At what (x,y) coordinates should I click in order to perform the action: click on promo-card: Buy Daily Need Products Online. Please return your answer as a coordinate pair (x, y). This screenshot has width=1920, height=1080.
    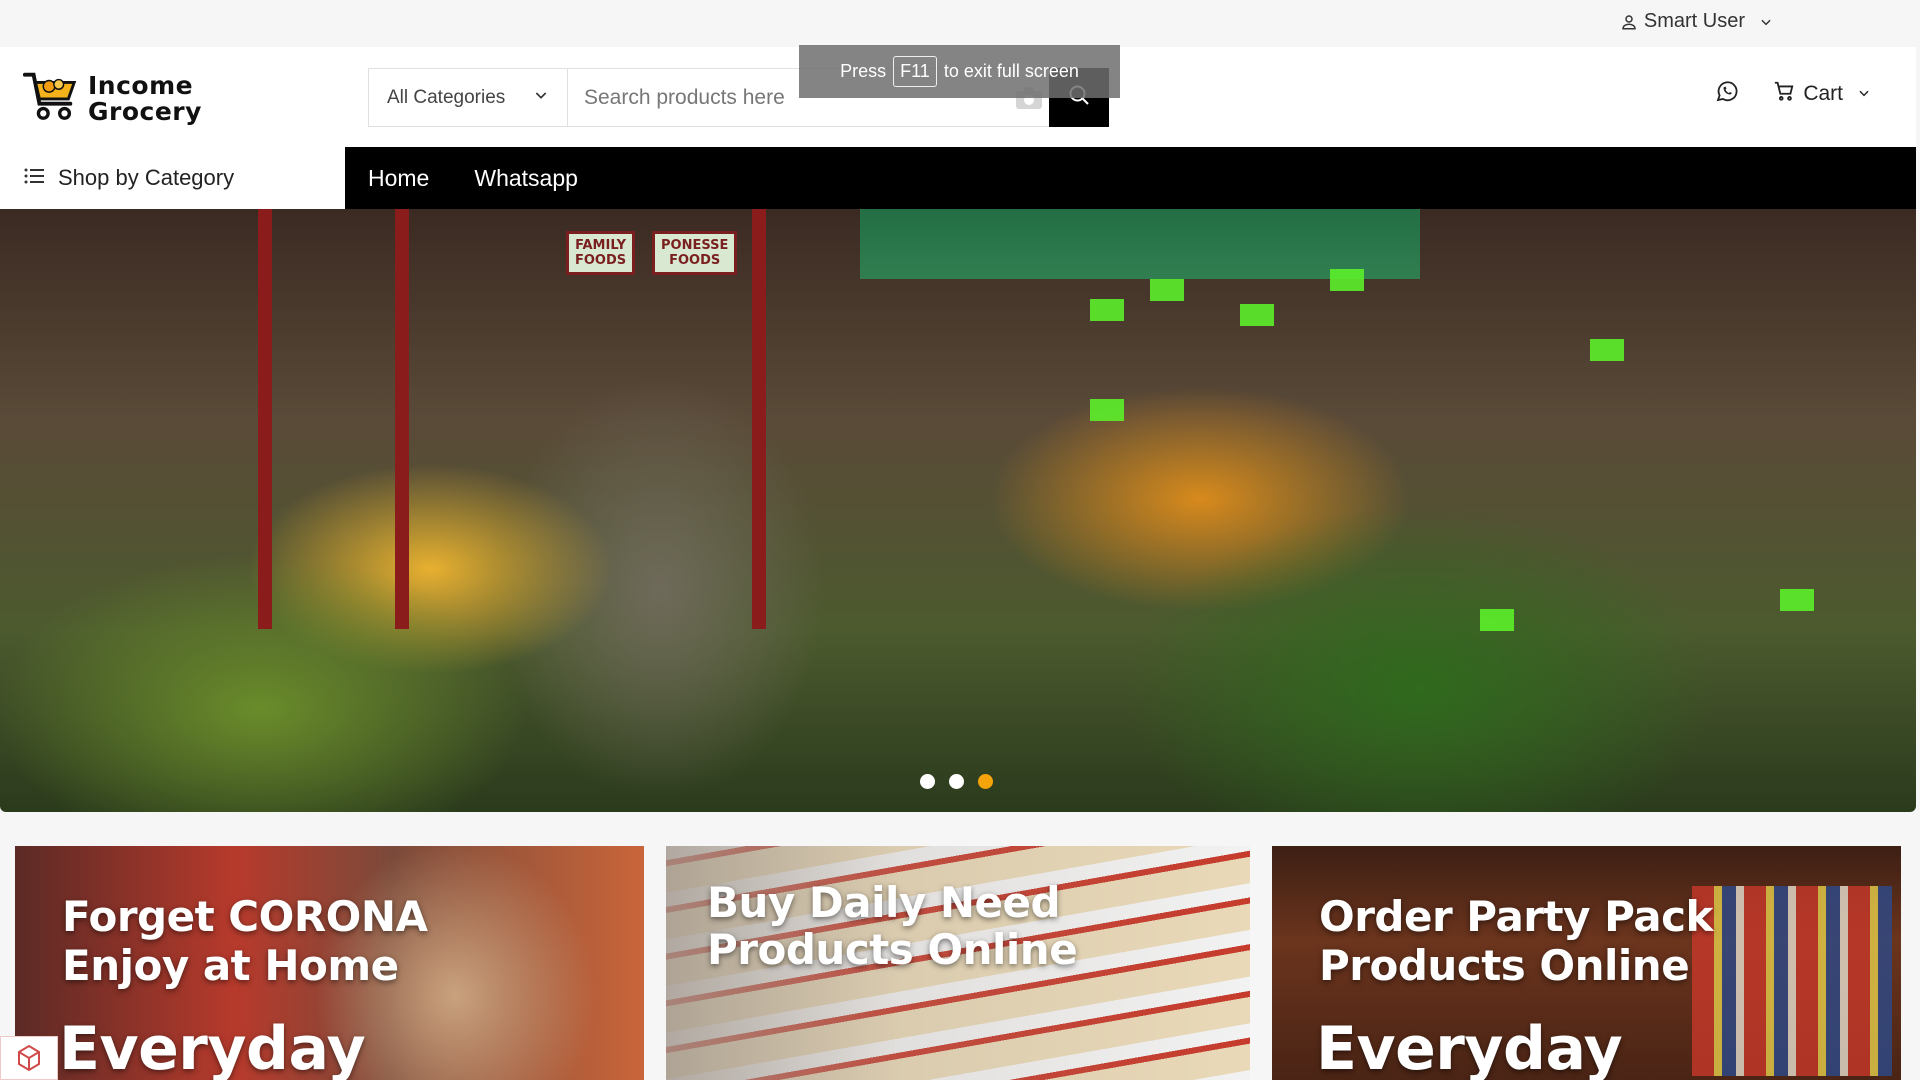
    Looking at the image, I should click on (958, 963).